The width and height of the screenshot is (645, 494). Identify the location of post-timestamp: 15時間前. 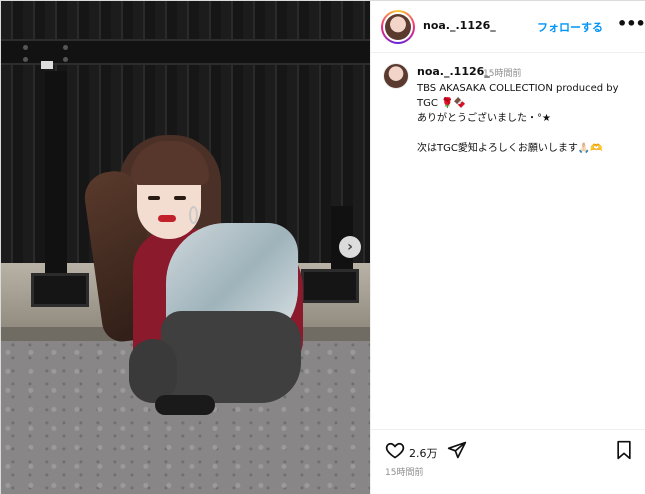
(404, 471).